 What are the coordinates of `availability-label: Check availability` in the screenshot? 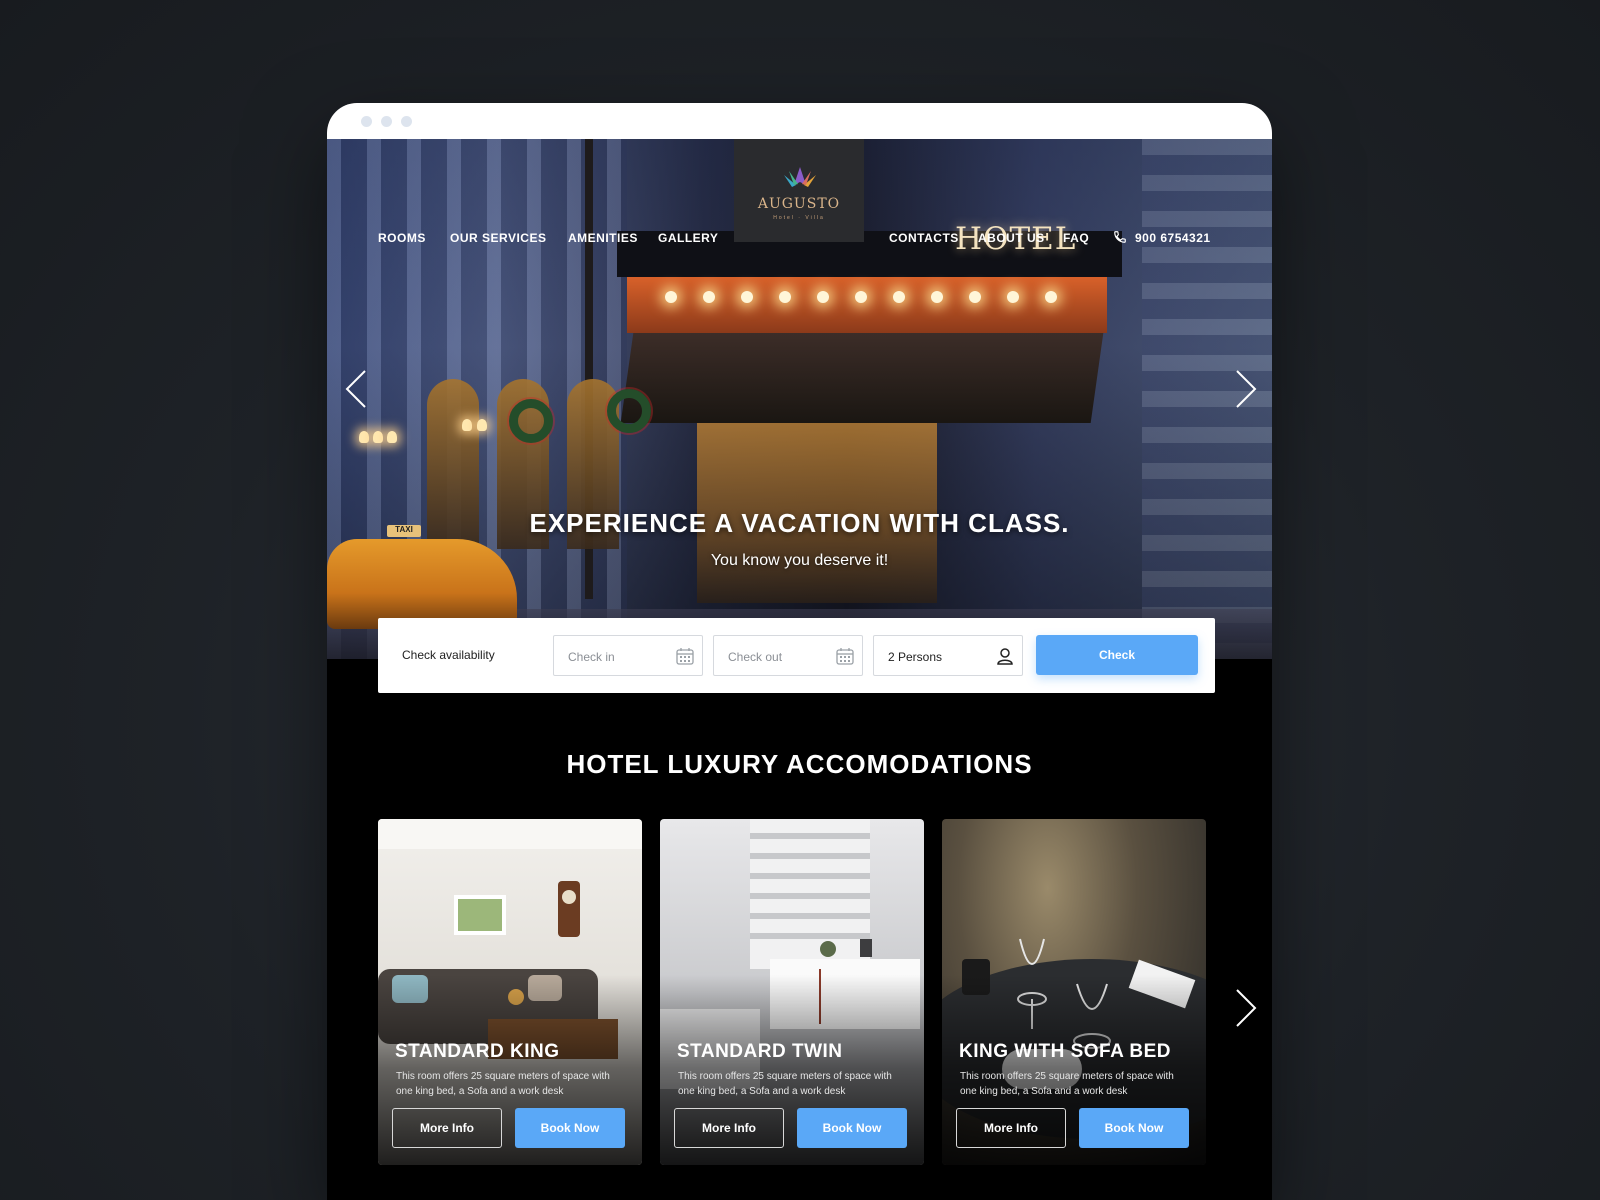 It's located at (448, 655).